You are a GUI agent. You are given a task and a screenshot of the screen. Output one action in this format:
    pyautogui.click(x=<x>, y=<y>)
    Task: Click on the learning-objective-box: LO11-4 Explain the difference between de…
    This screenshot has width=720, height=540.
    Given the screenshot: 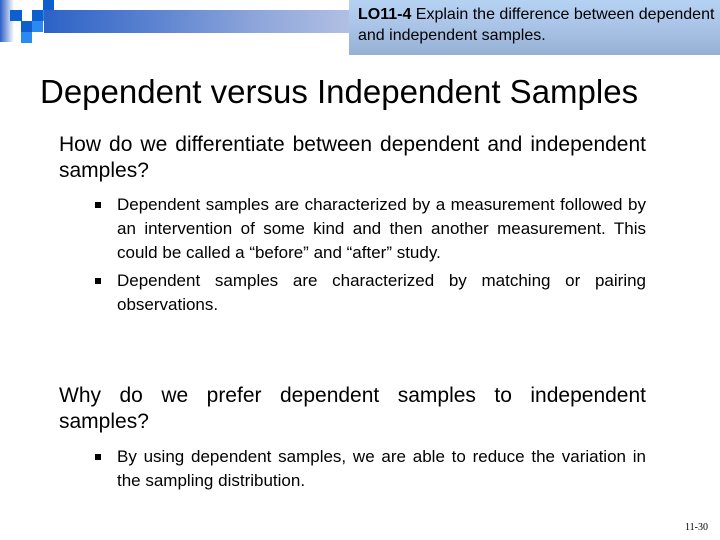 What is the action you would take?
    pyautogui.click(x=534, y=27)
    